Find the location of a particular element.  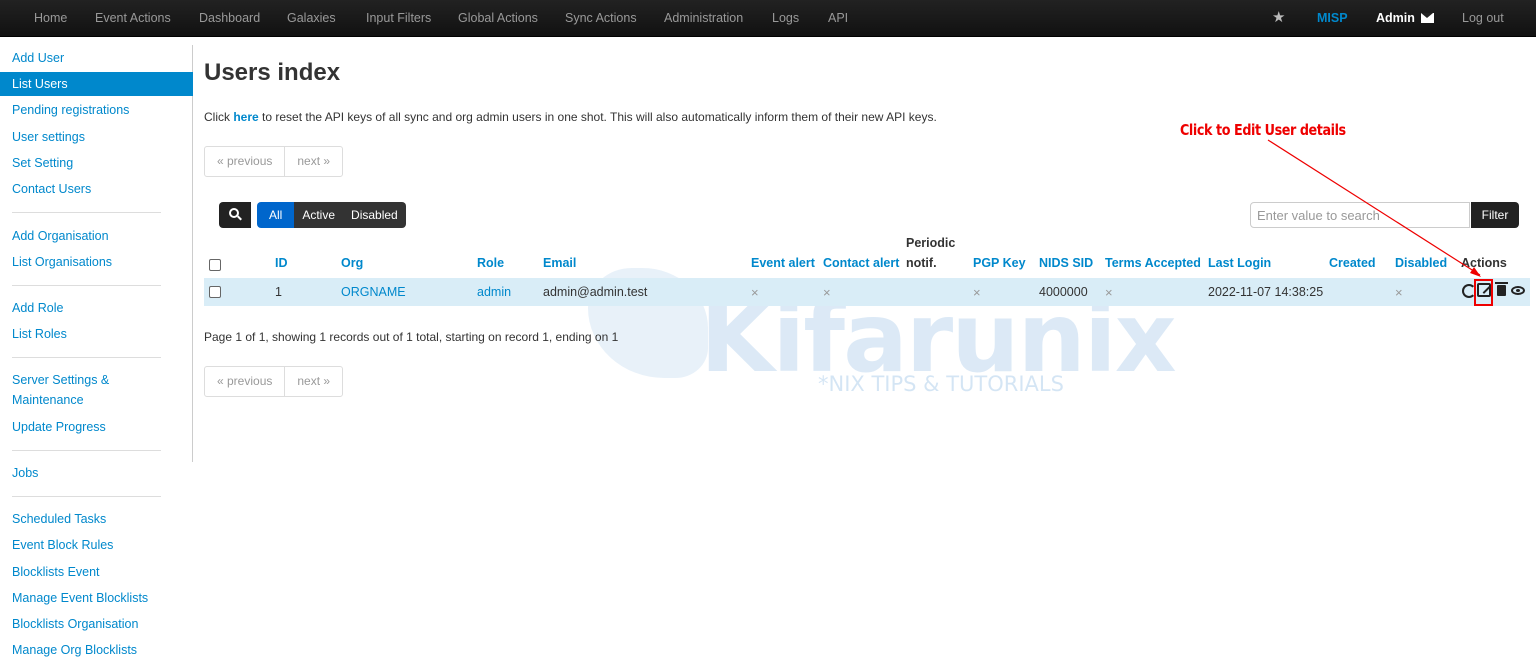

col-pgp-key: PGP Key is located at coordinates (999, 263).